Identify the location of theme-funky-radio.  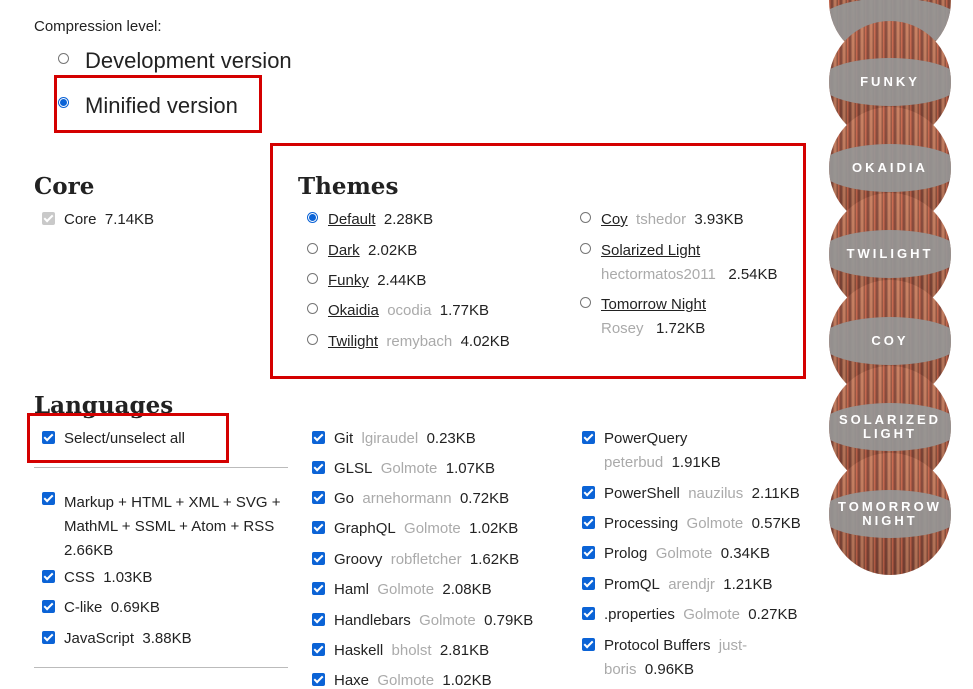
(312, 278).